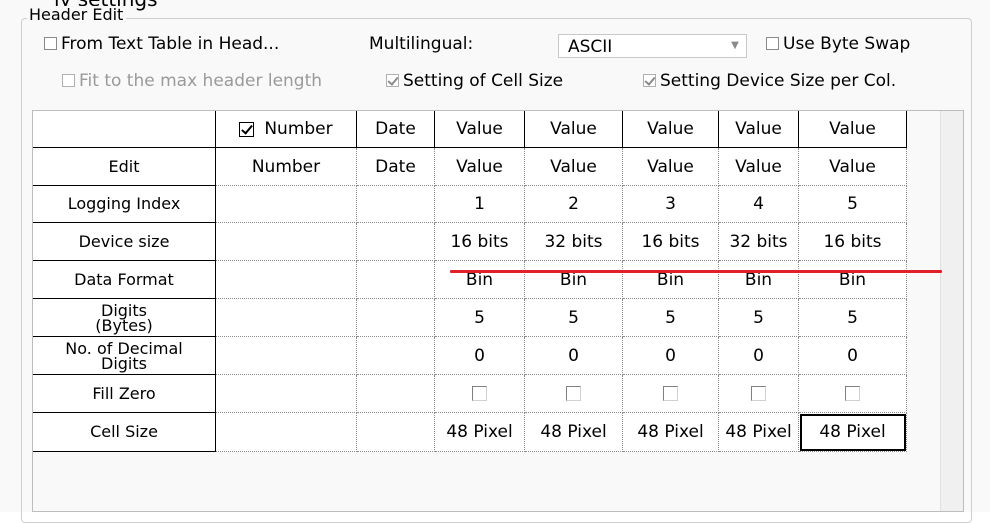 This screenshot has width=990, height=523. I want to click on cell-text: 3, so click(670, 204).